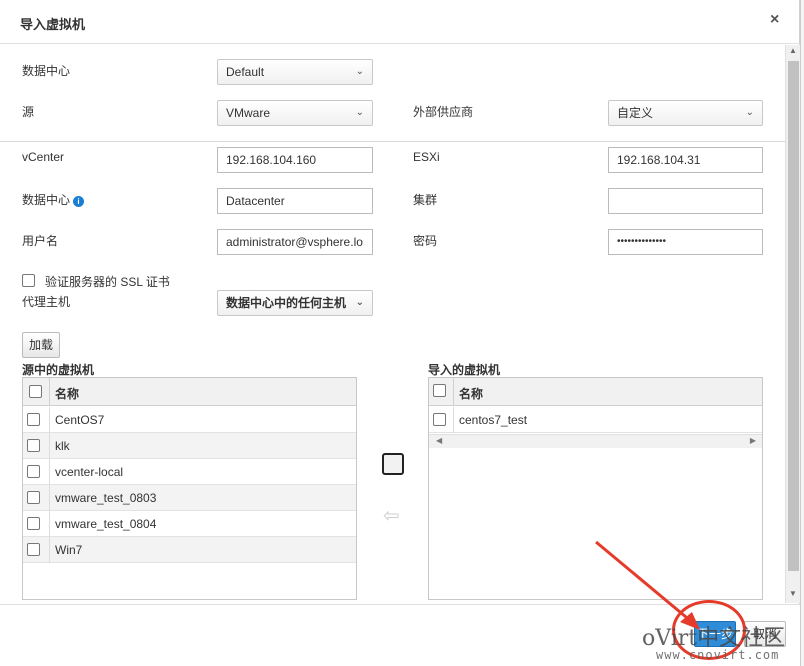 The image size is (804, 666). Describe the element at coordinates (464, 370) in the screenshot. I see `imported-vms-title: 导入的虚拟机` at that location.